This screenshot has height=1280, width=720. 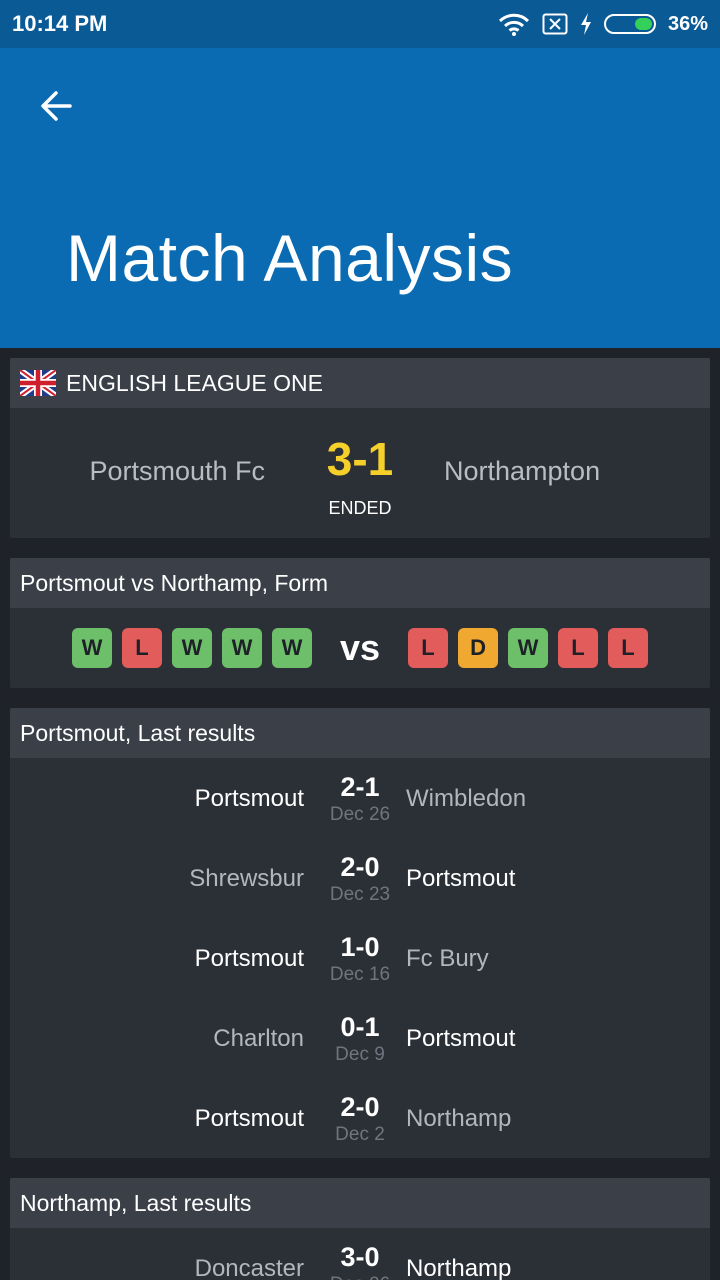 I want to click on sim-missing-icon, so click(x=555, y=24).